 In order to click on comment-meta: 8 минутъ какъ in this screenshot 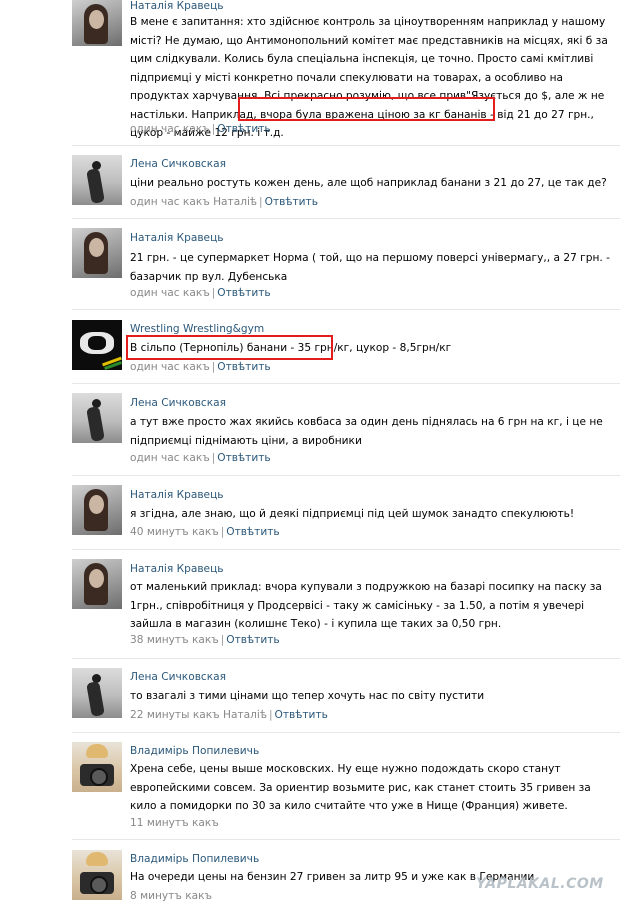, I will do `click(171, 896)`.